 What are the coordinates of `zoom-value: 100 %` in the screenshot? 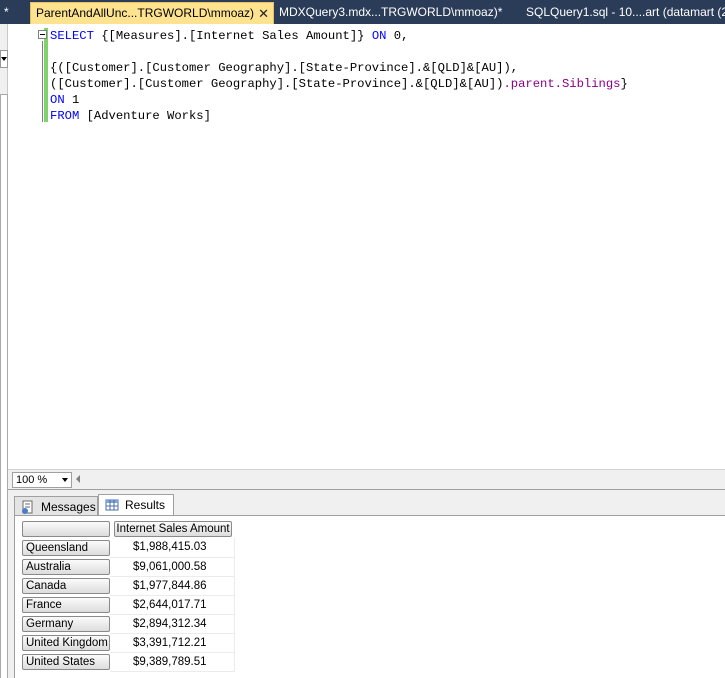 It's located at (32, 480).